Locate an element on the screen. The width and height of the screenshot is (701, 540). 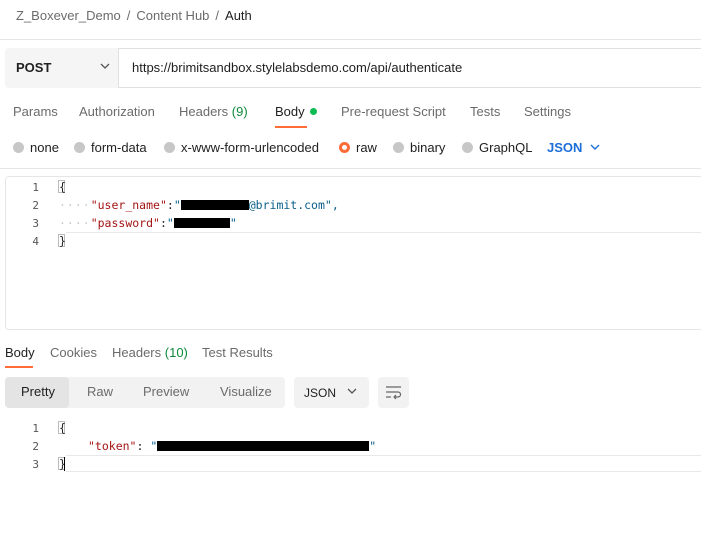
body-language-label: JSON is located at coordinates (565, 147).